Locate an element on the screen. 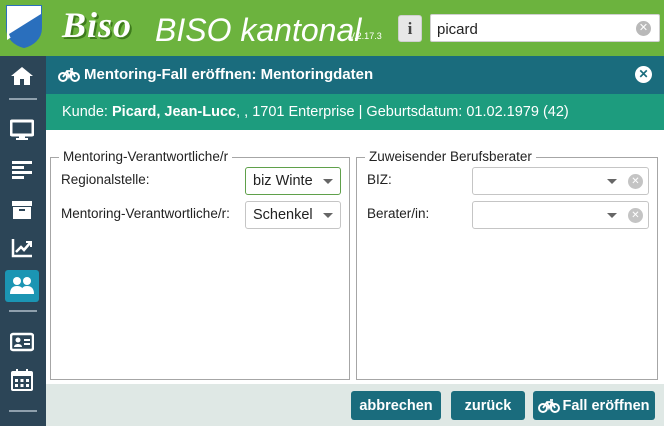  home-icon is located at coordinates (22, 76).